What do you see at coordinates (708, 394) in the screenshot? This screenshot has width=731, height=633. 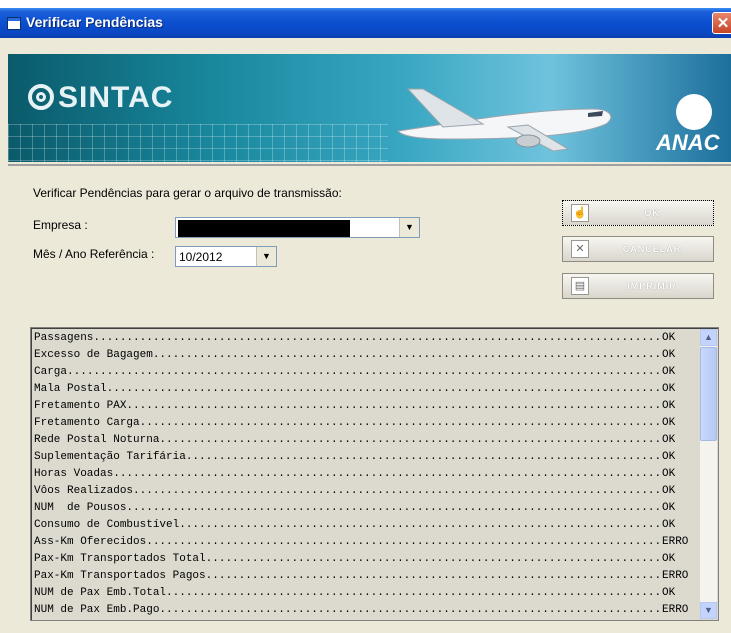 I see `scroll-thumb` at bounding box center [708, 394].